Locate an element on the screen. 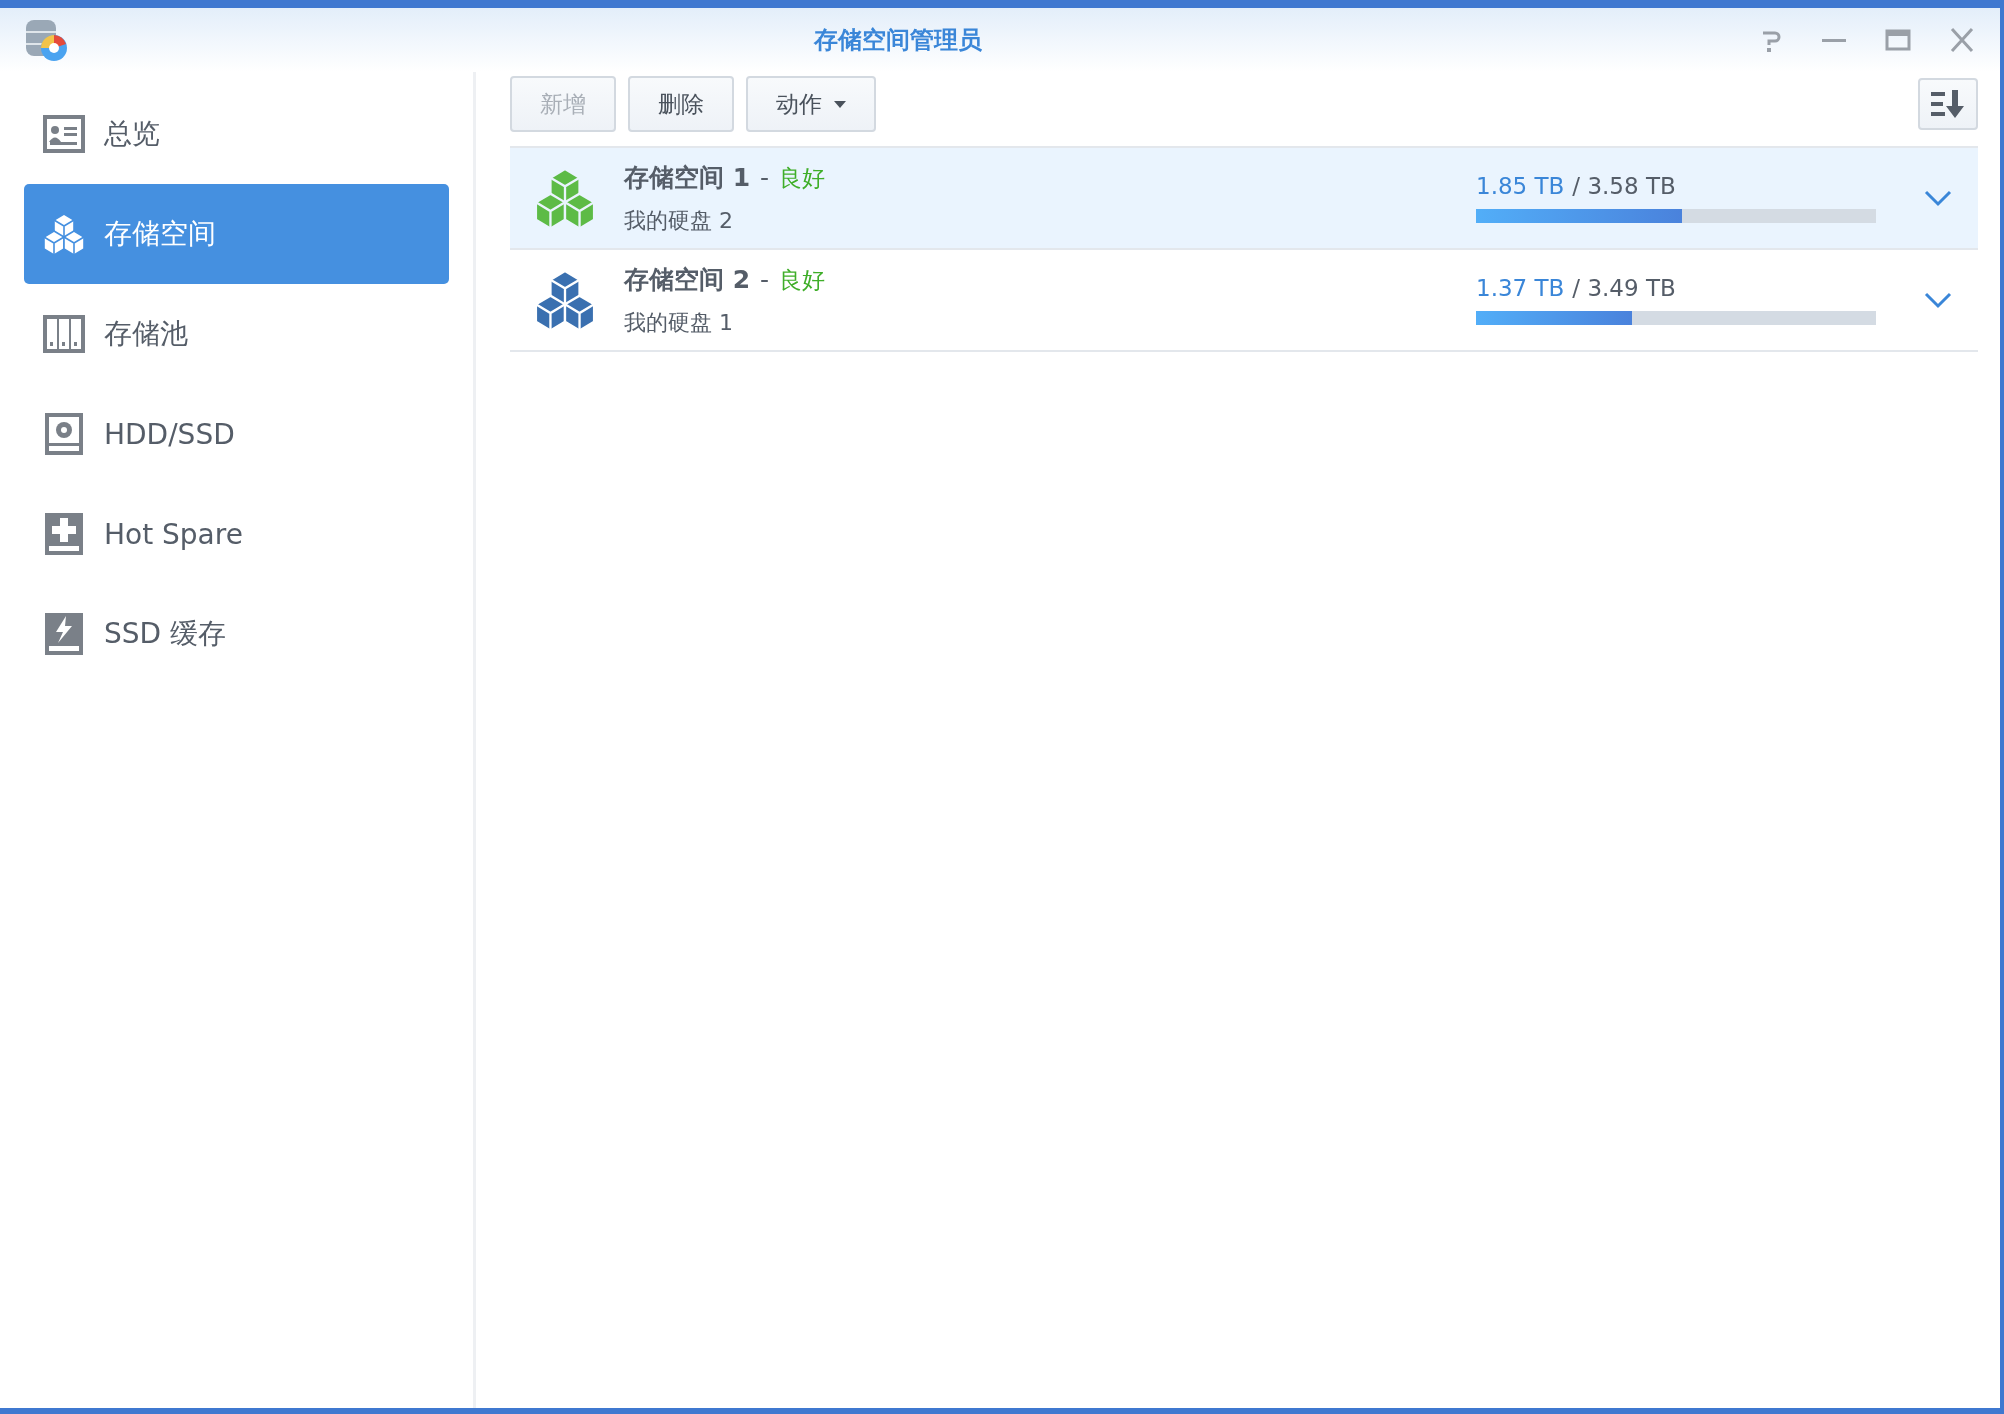 Image resolution: width=2004 pixels, height=1414 pixels. sidebar-item: 存储池 is located at coordinates (236, 334).